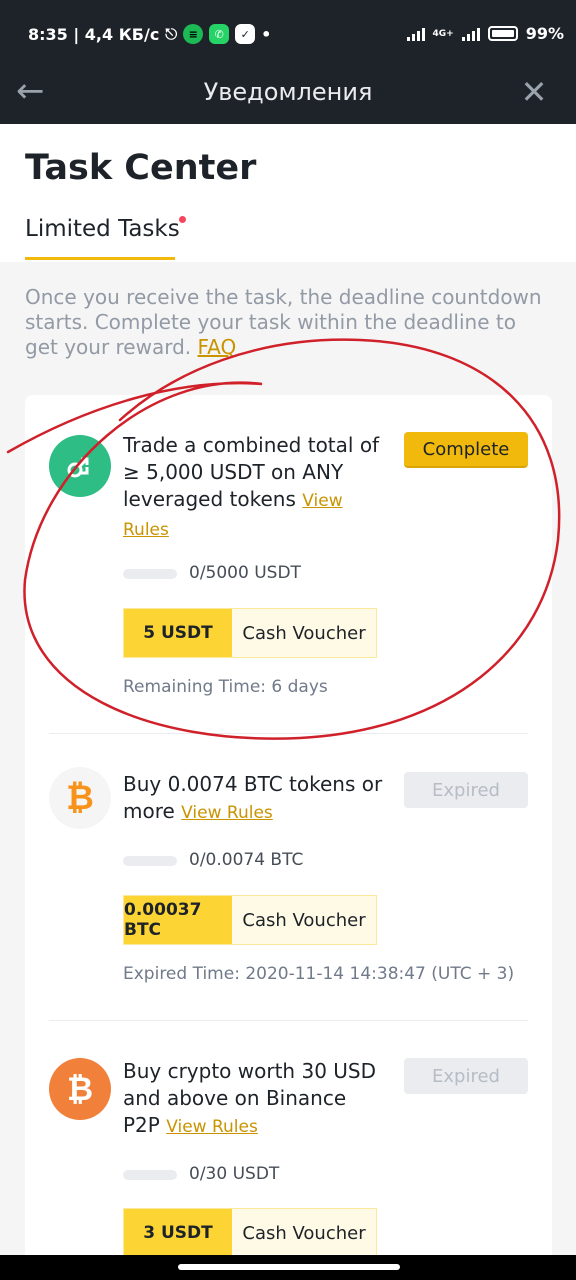  What do you see at coordinates (245, 34) in the screenshot?
I see `check-app-icon: ✓` at bounding box center [245, 34].